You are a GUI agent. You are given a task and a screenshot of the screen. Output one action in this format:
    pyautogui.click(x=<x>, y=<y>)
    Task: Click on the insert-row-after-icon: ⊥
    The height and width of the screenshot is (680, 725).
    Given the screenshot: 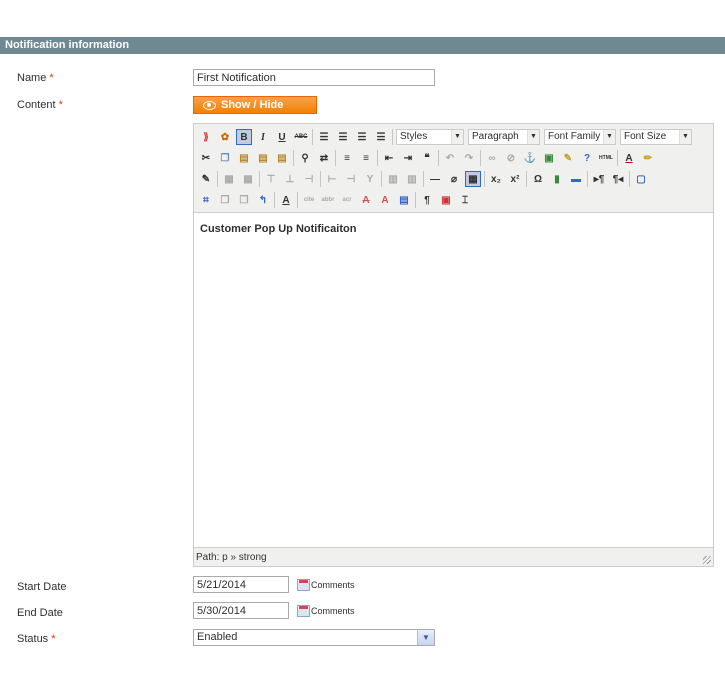 What is the action you would take?
    pyautogui.click(x=290, y=179)
    